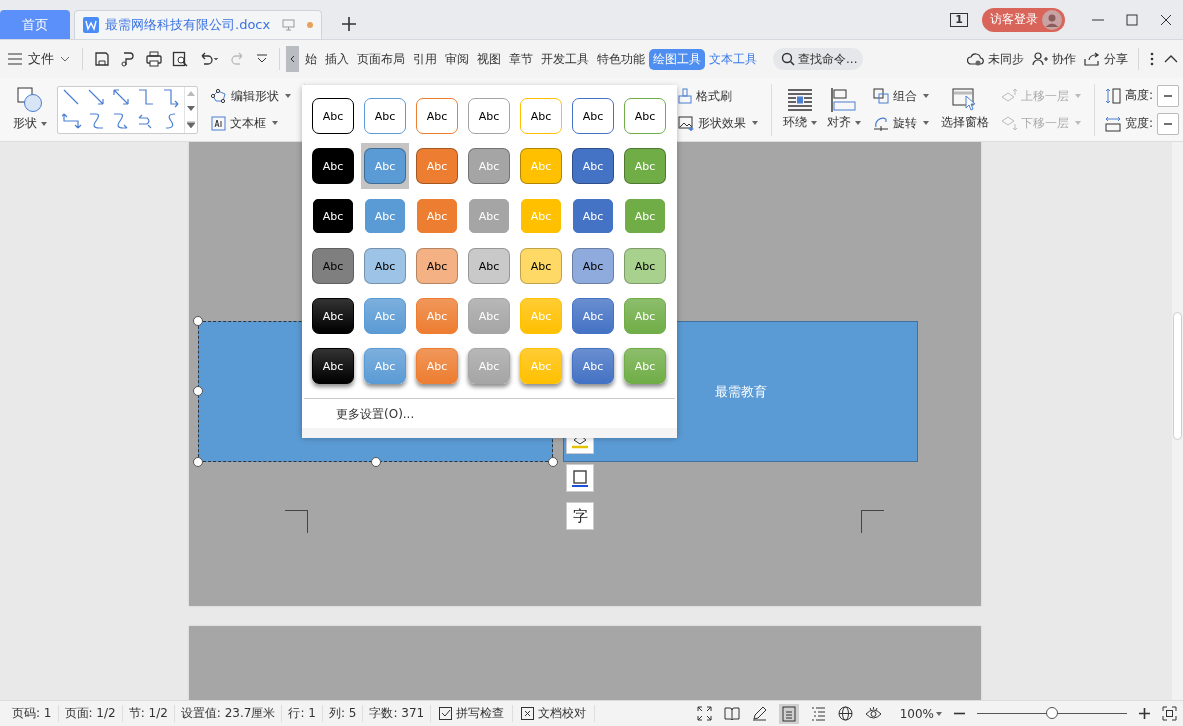 The width and height of the screenshot is (1183, 726). I want to click on collapse-ribbon-icon, so click(1171, 59).